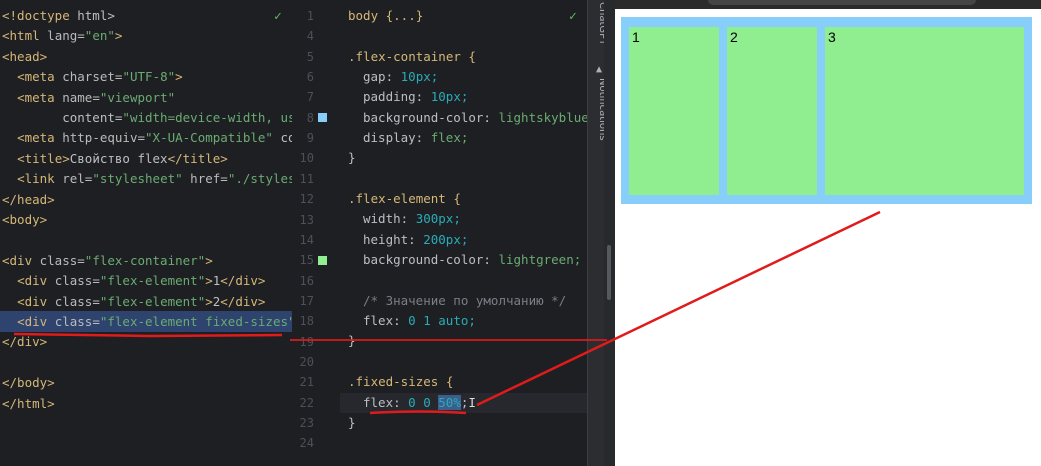 The width and height of the screenshot is (1041, 466). Describe the element at coordinates (418, 412) in the screenshot. I see `underline-css-line` at that location.